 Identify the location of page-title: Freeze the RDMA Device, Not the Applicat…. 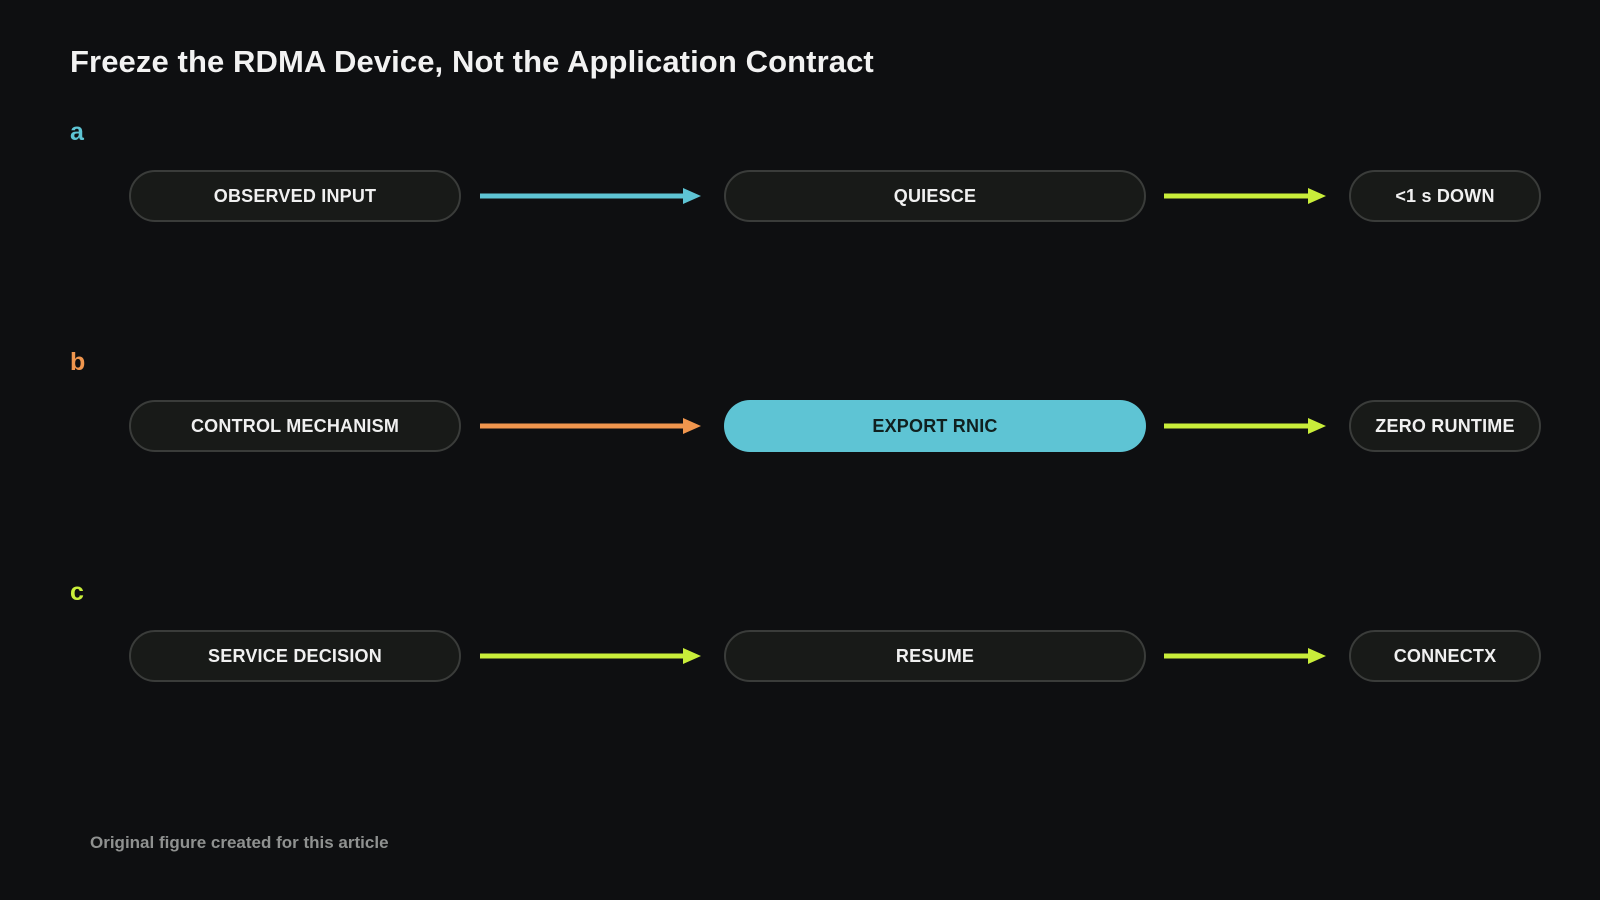
(472, 61).